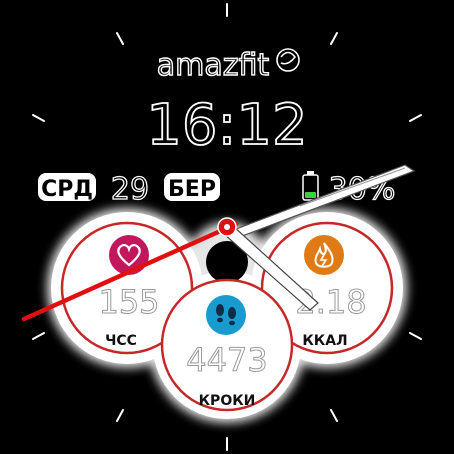 Image resolution: width=454 pixels, height=454 pixels. Describe the element at coordinates (226, 360) in the screenshot. I see `steps-value: 4473` at that location.